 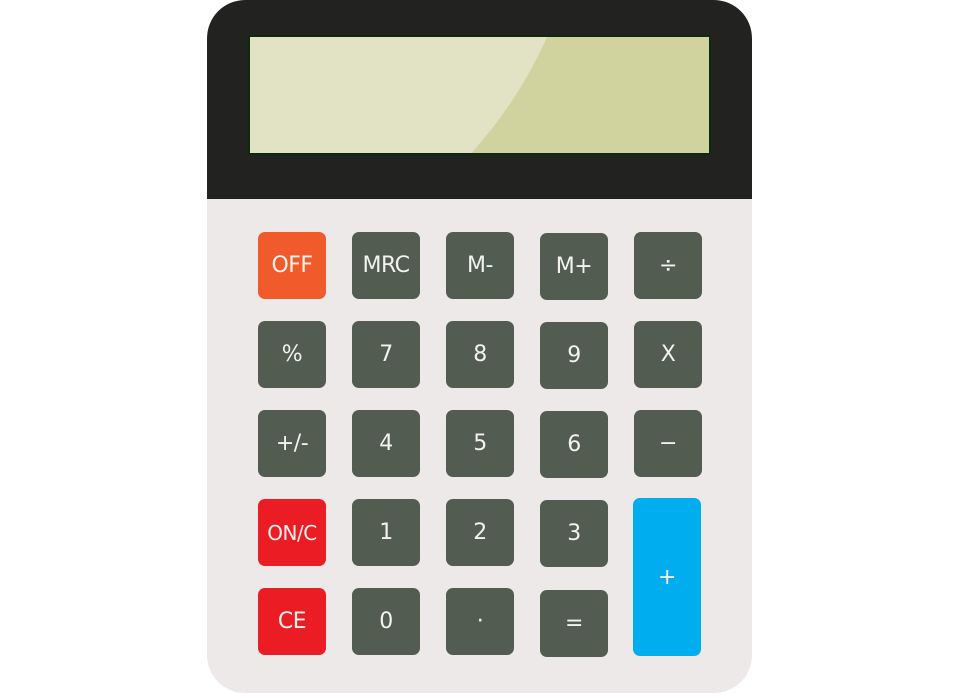 What do you see at coordinates (668, 354) in the screenshot?
I see `multiply-button: X` at bounding box center [668, 354].